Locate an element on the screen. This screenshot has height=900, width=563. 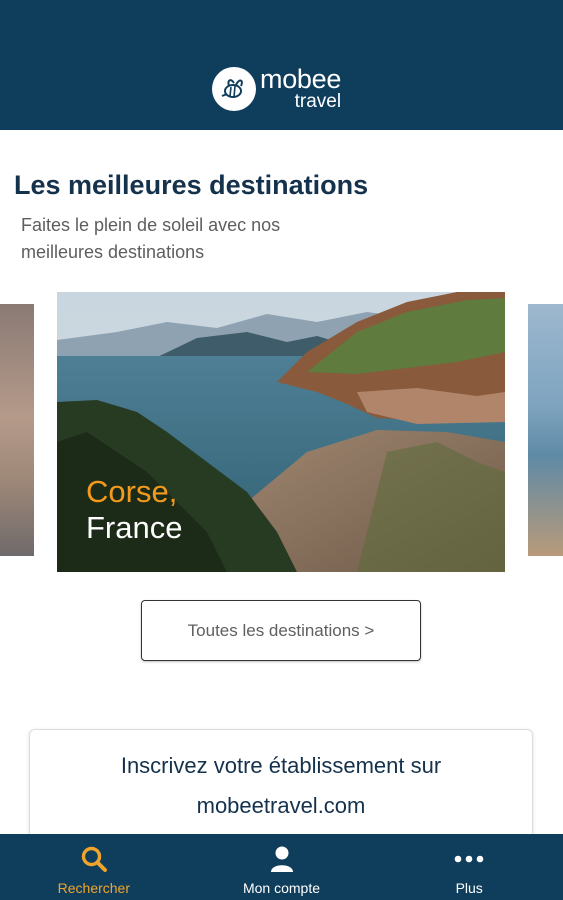
nav-label-account: Mon compte is located at coordinates (281, 888).